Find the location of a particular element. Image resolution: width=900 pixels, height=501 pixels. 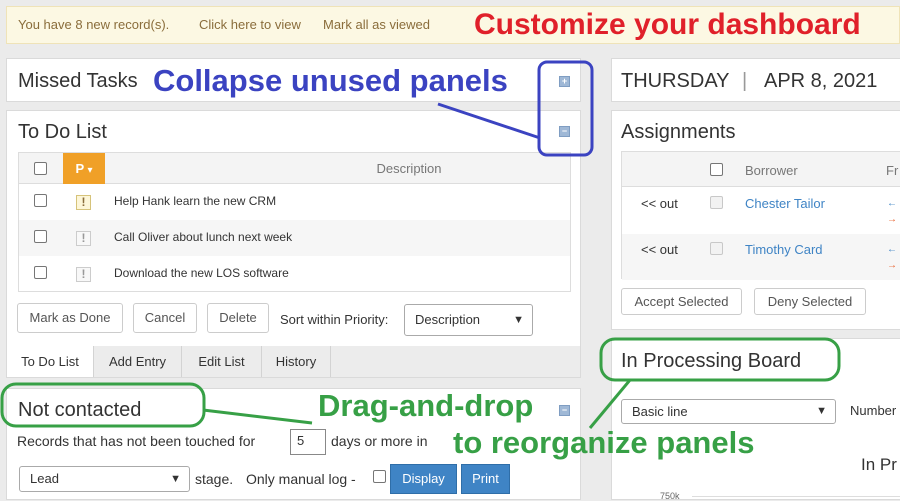

processing-board-highlight-box is located at coordinates (720, 359).